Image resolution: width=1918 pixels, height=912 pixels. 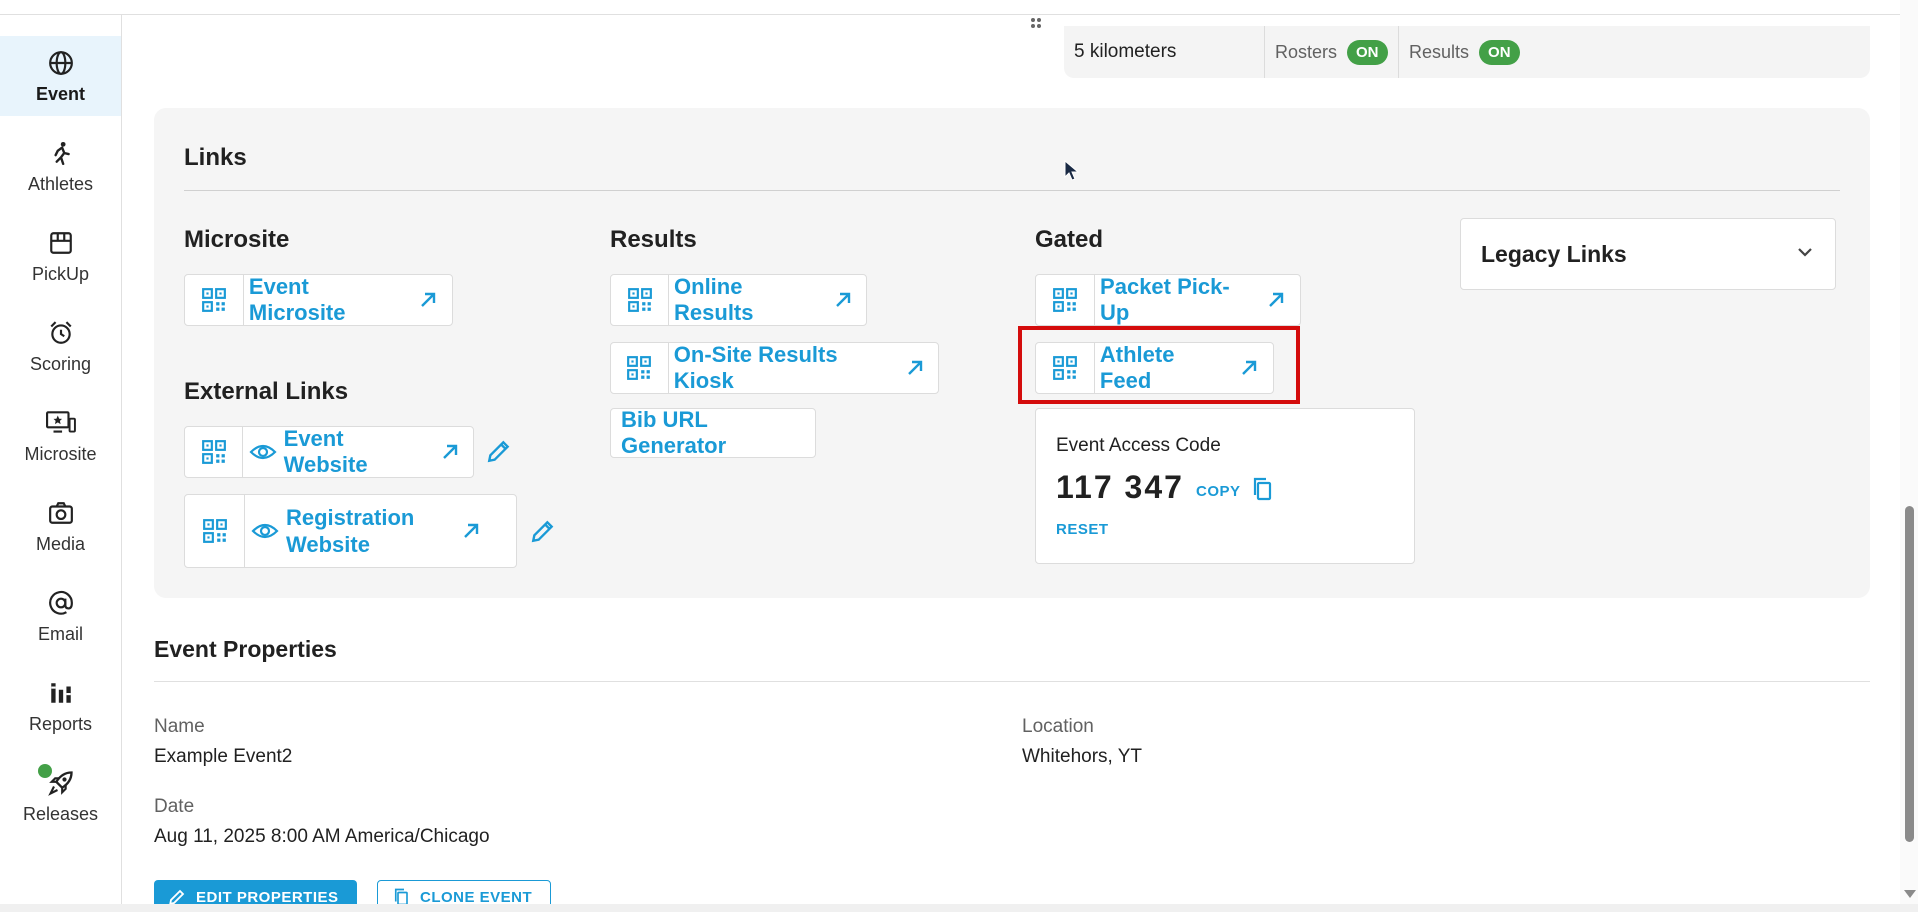 I want to click on sidebar-item-reports: Reports, so click(x=60, y=706).